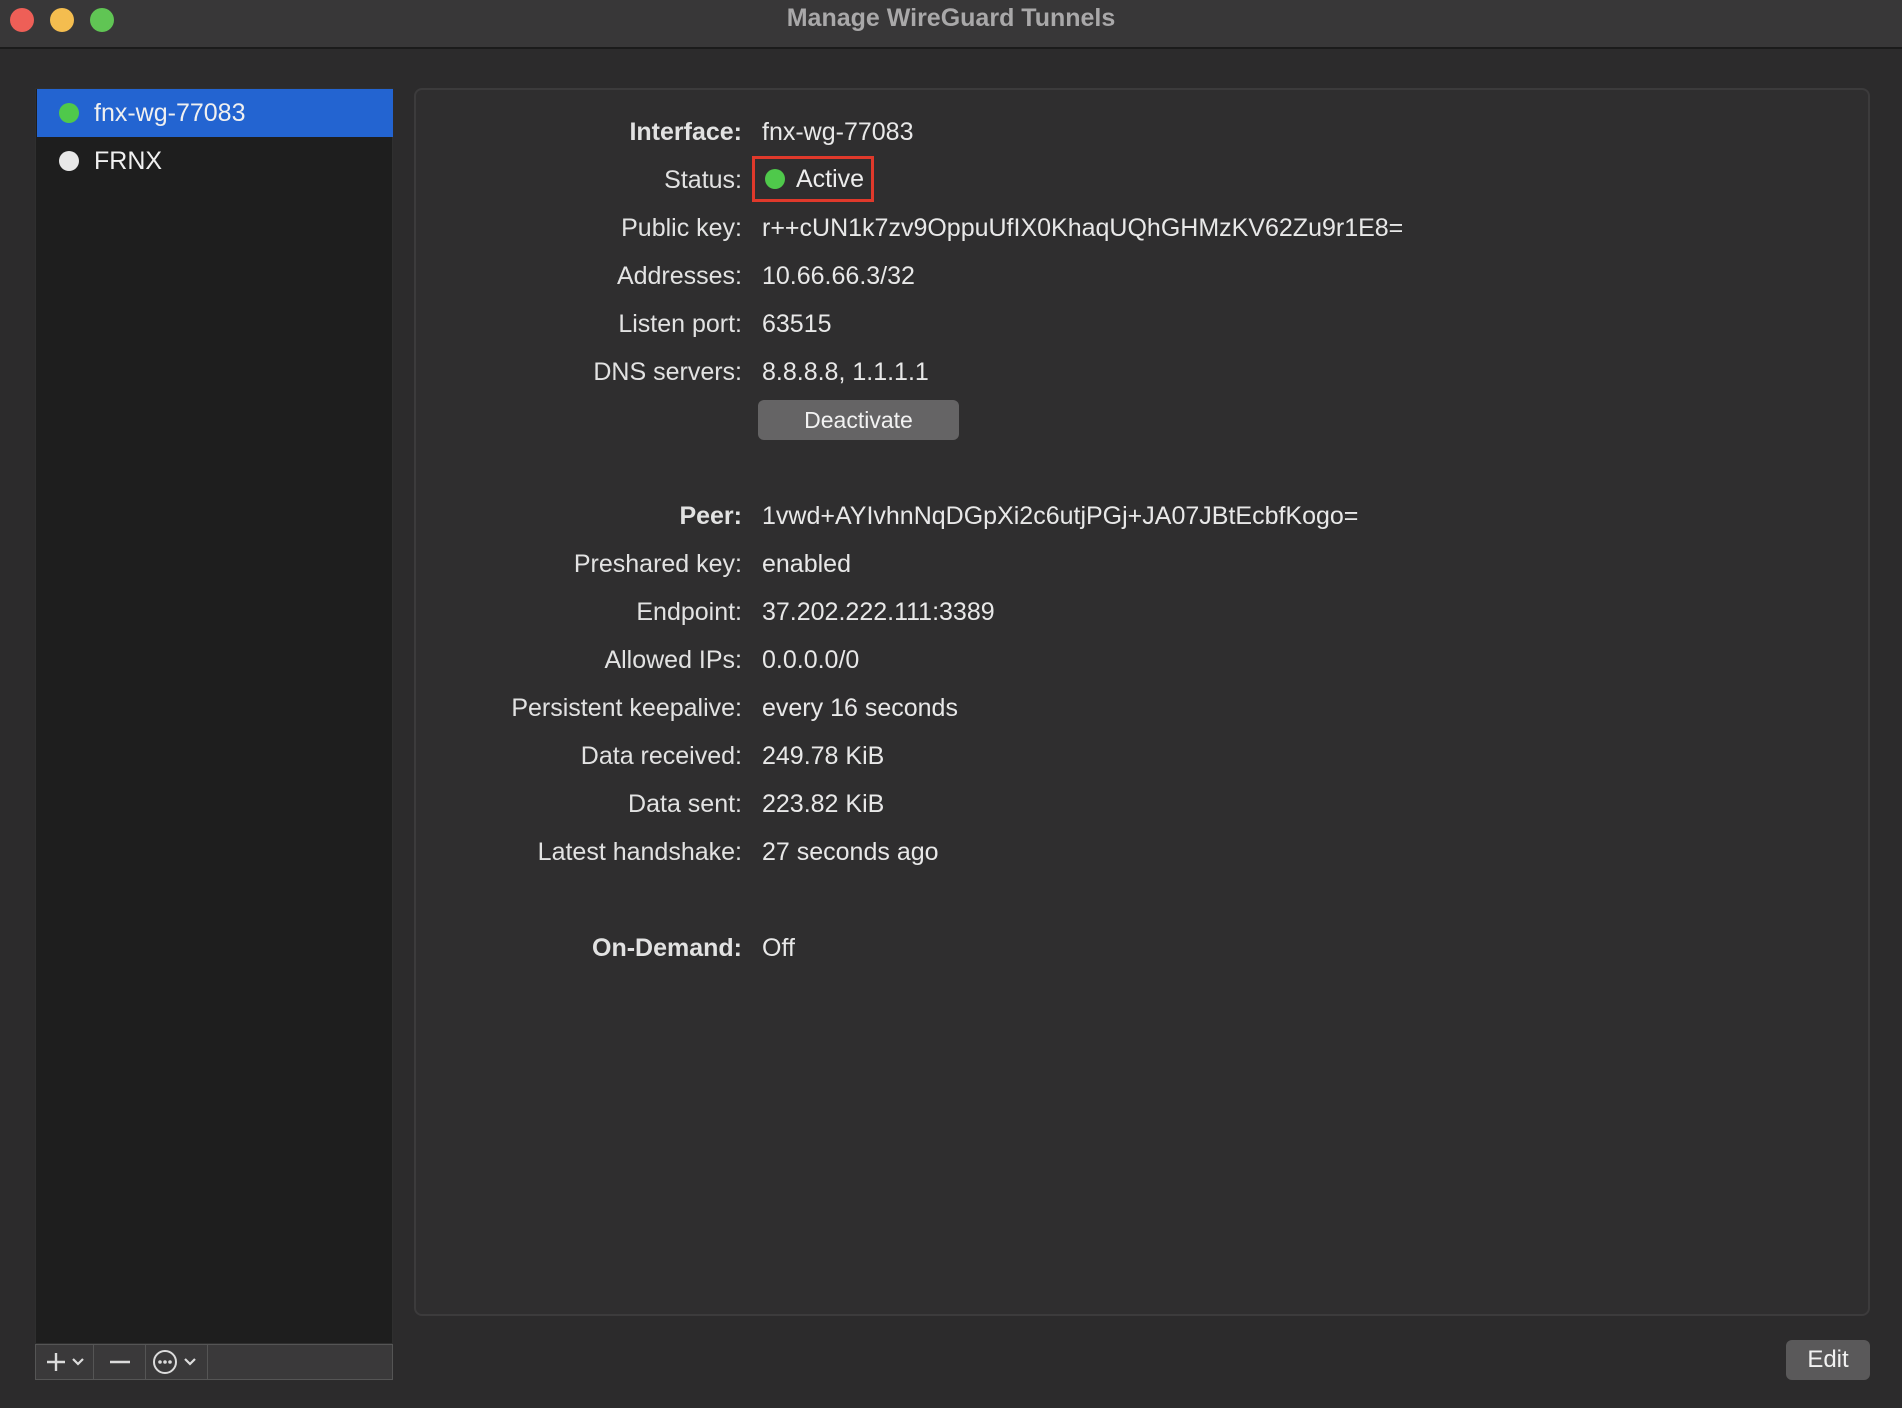  I want to click on remove-tunnel-button, so click(120, 1362).